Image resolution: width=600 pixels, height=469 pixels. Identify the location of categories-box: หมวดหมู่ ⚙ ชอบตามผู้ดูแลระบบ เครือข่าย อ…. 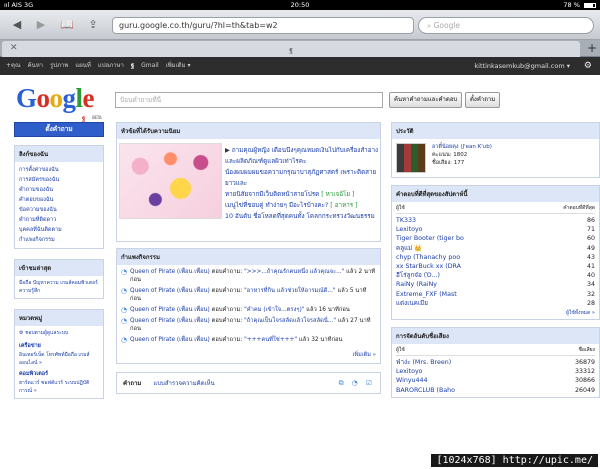
(59, 354).